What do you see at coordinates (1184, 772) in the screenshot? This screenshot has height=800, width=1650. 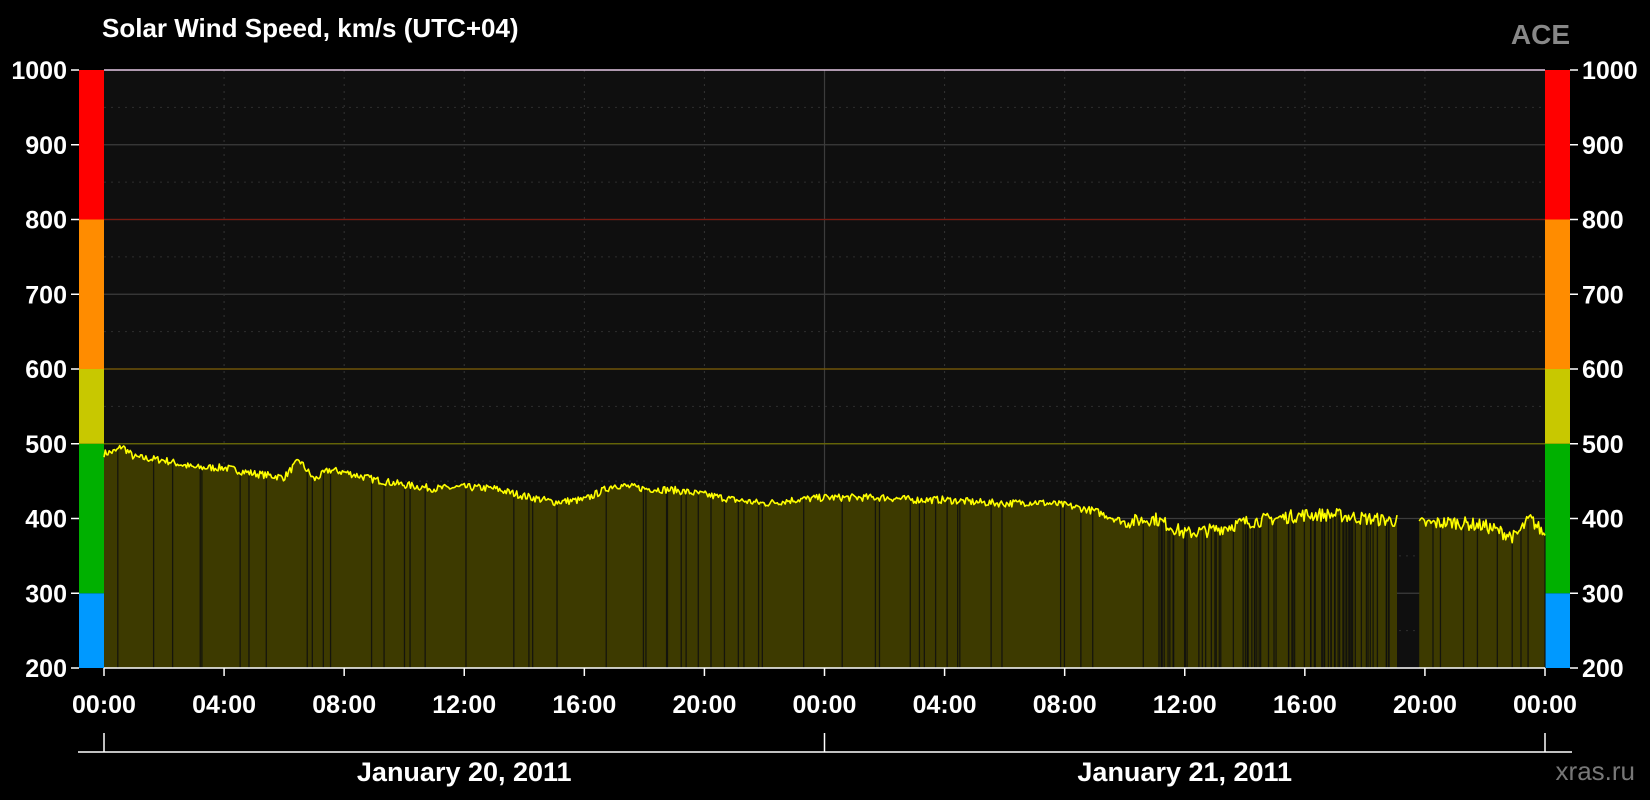 I see `date-label: January 21, 2011` at bounding box center [1184, 772].